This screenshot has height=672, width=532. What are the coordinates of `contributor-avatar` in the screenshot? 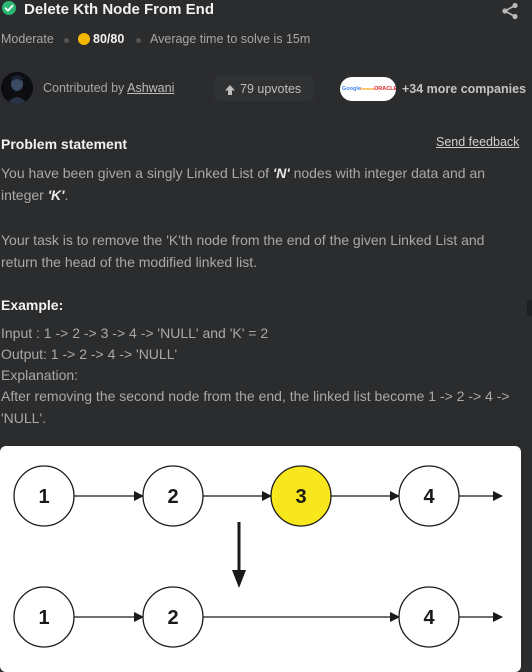 It's located at (17, 88).